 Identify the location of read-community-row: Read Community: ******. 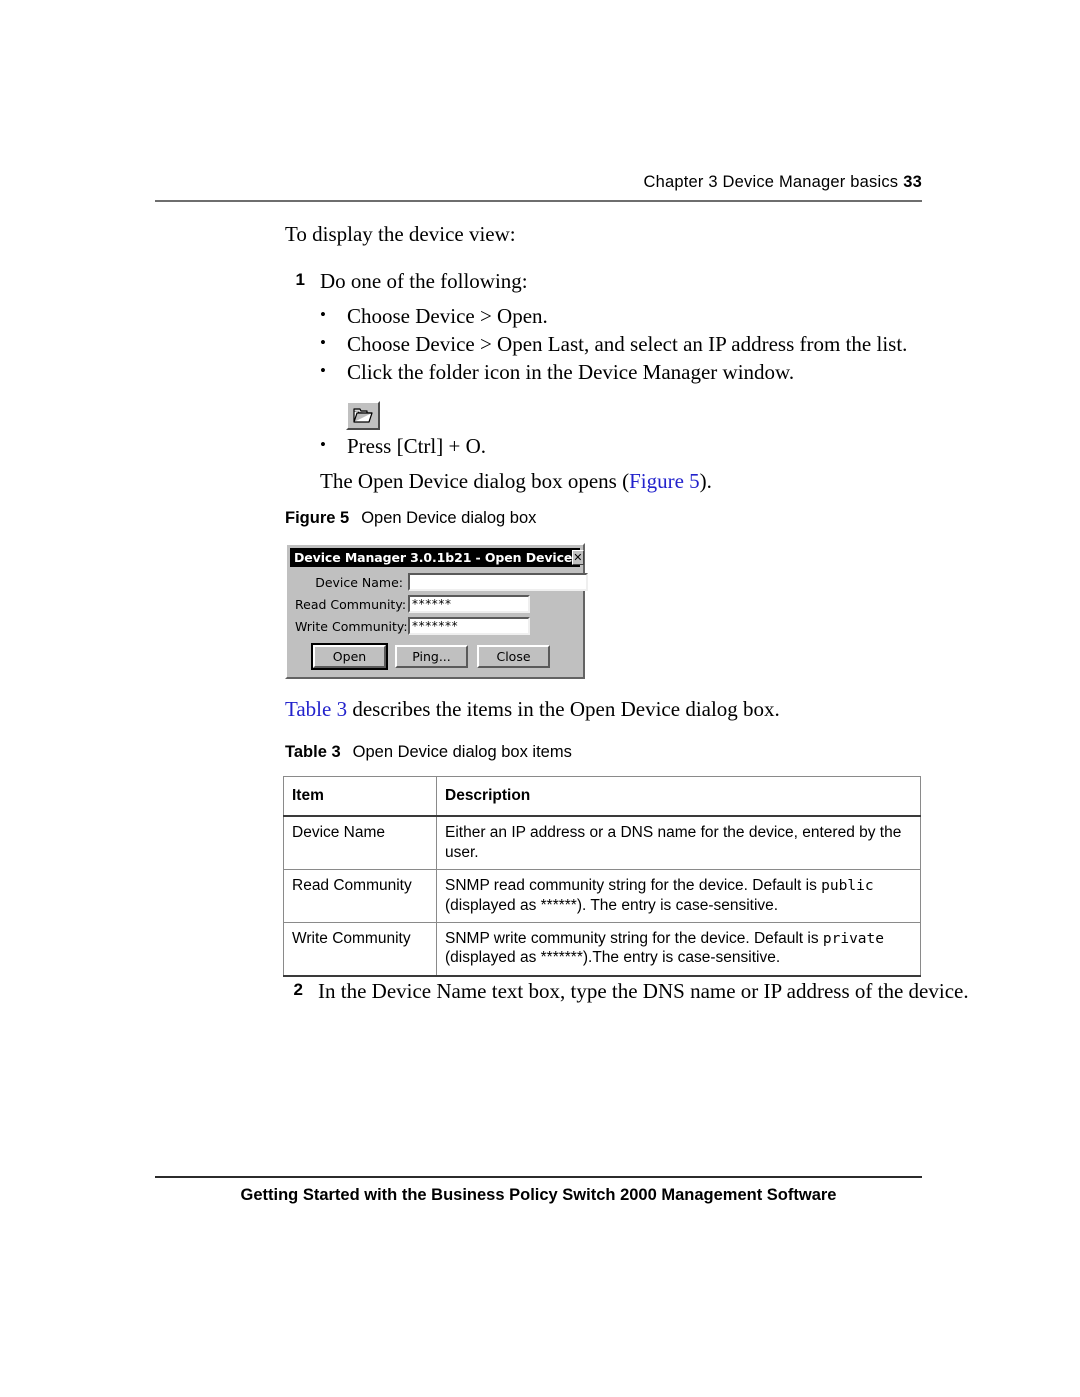
(412, 604).